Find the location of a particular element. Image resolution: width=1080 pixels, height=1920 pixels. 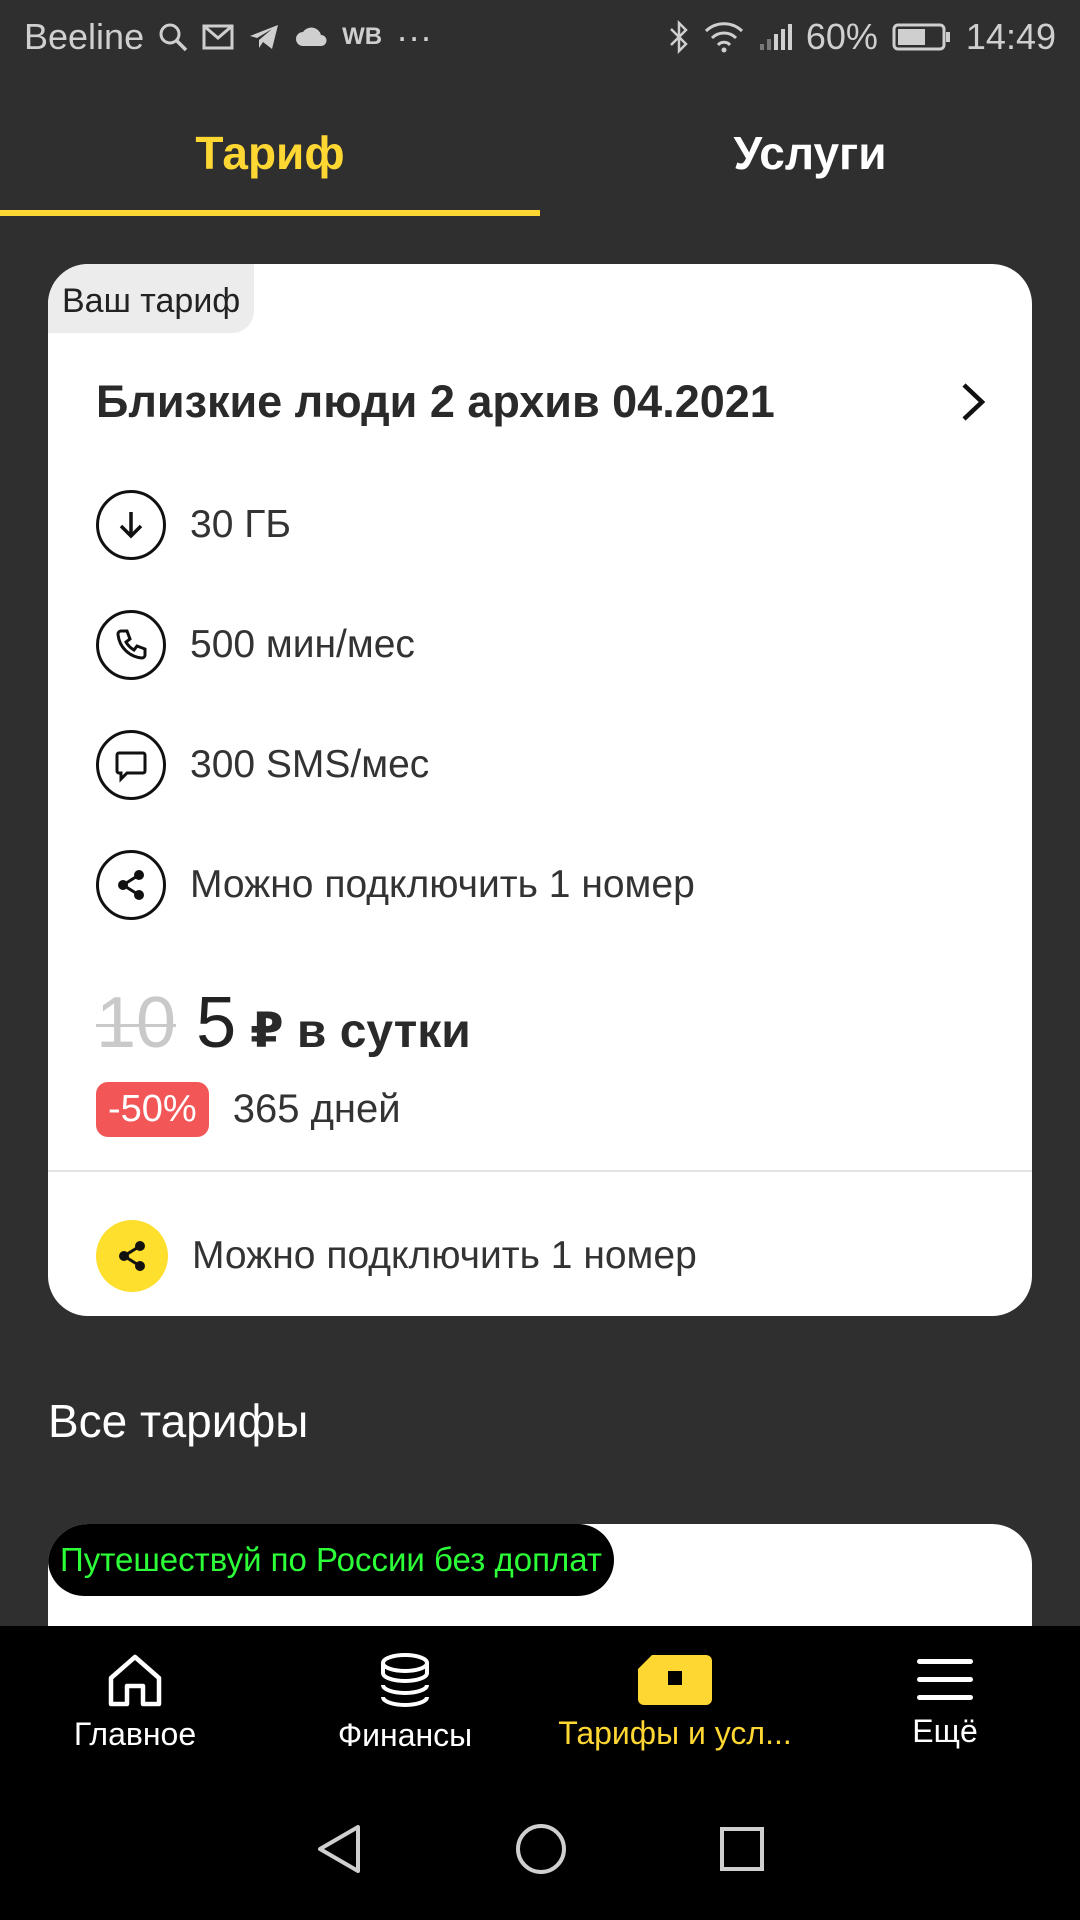

search-icon is located at coordinates (173, 37).